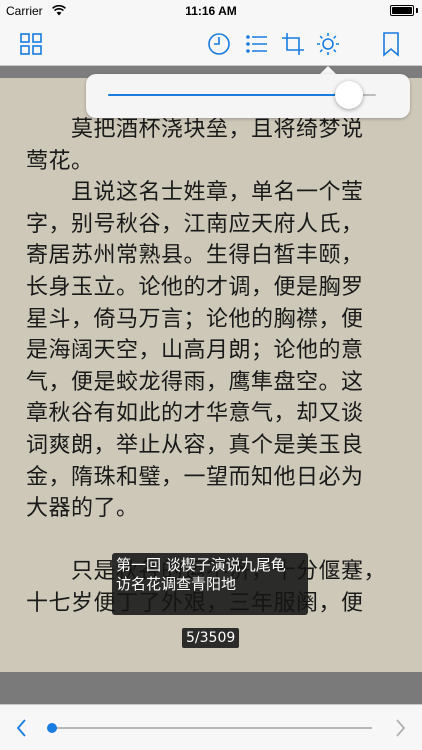  What do you see at coordinates (195, 129) in the screenshot?
I see `text-line: 莫把酒杯浇块垒，且将绮梦说` at bounding box center [195, 129].